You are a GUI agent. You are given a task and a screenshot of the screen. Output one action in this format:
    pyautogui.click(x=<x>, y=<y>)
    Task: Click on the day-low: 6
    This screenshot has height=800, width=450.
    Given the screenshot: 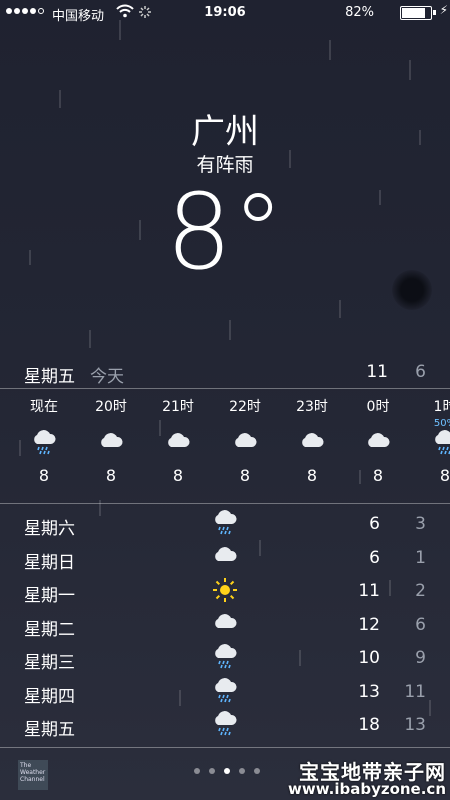 What is the action you would take?
    pyautogui.click(x=420, y=624)
    